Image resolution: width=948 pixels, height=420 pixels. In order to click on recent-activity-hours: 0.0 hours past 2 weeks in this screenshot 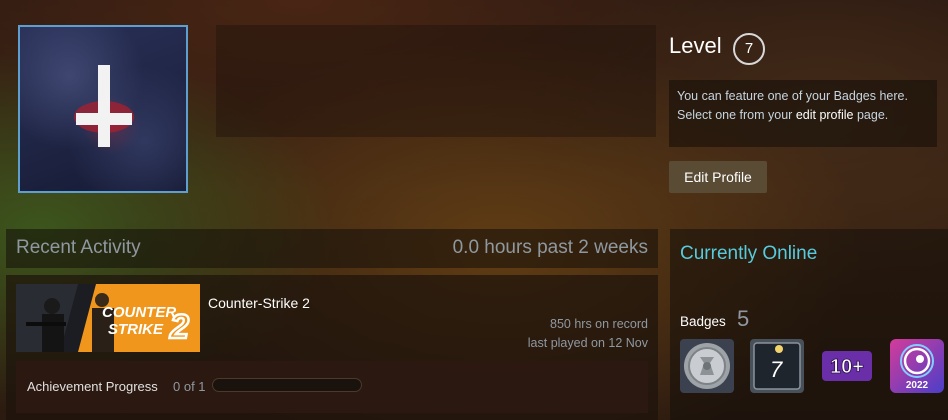, I will do `click(550, 247)`.